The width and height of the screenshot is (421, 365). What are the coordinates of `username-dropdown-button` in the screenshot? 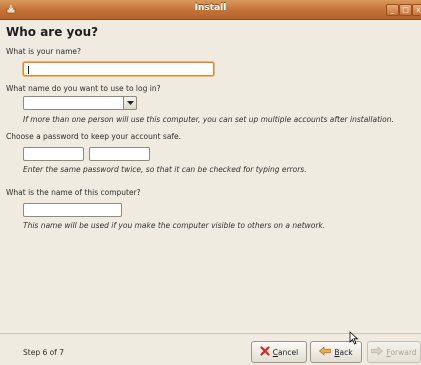 It's located at (130, 103).